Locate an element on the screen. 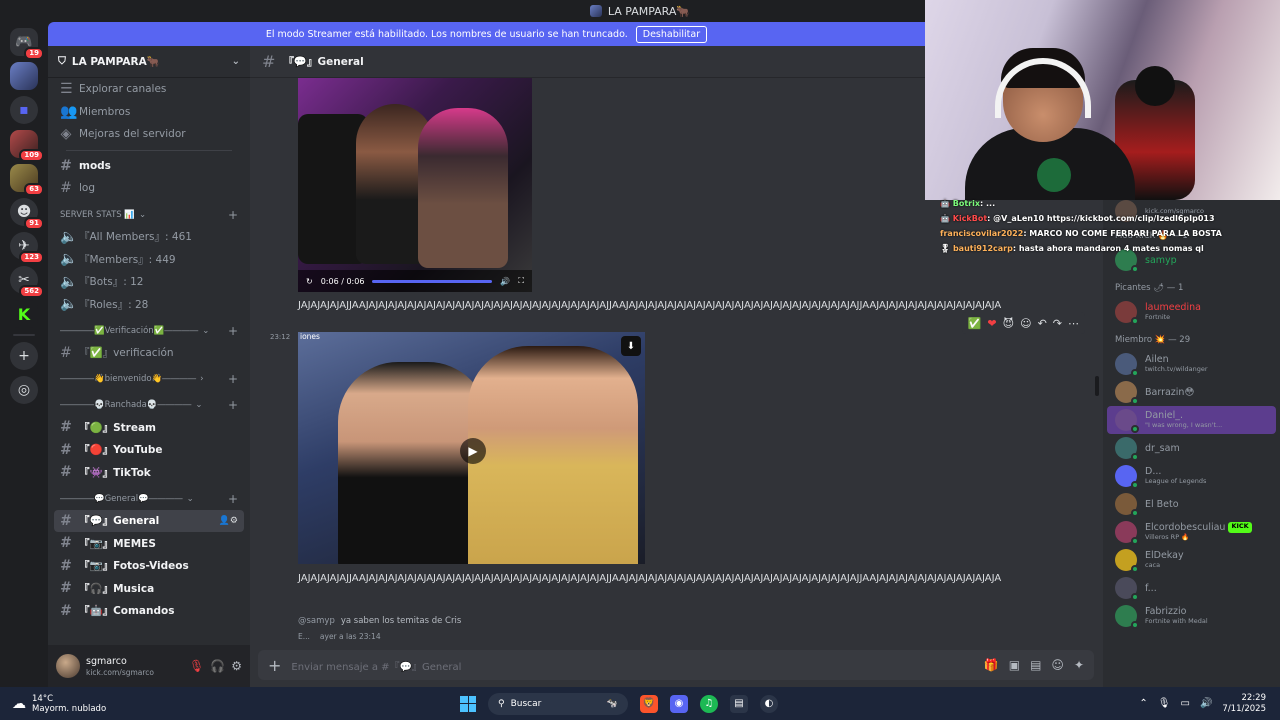 The height and width of the screenshot is (720, 1280). member-item: laumeedina Fortnite is located at coordinates (1191, 312).